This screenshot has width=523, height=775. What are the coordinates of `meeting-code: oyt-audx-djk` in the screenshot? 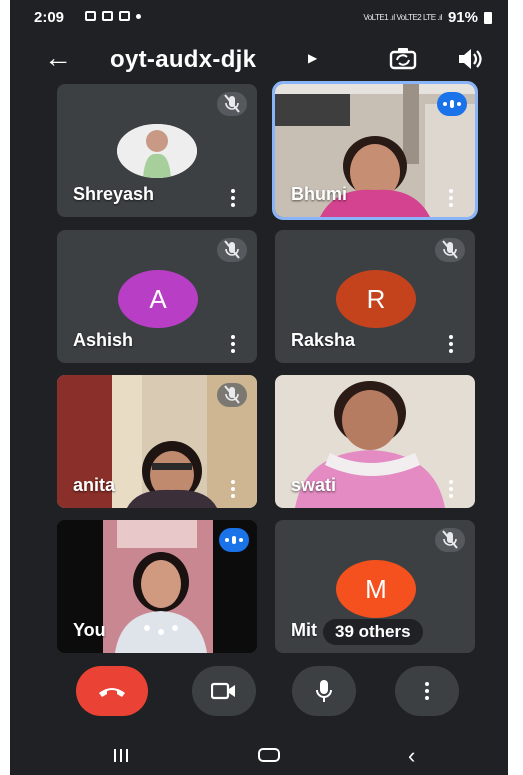 It's located at (183, 60).